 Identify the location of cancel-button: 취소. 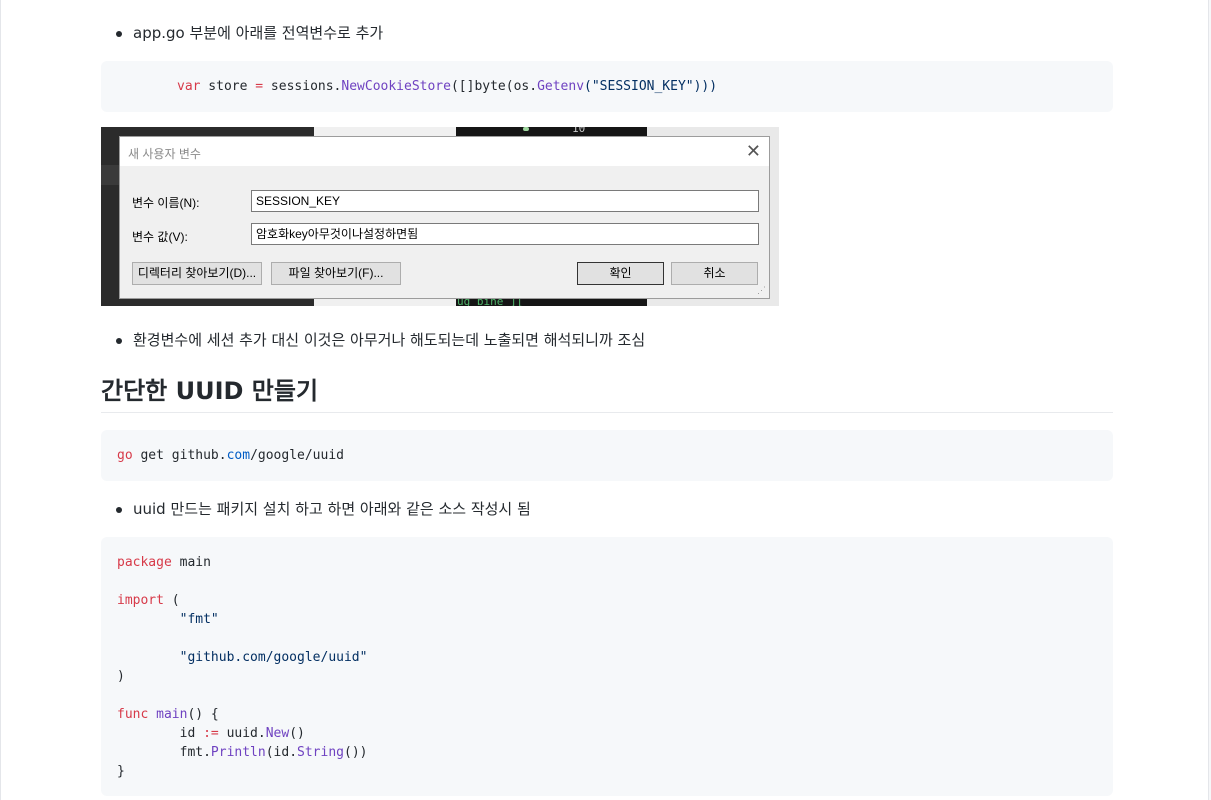
(714, 273).